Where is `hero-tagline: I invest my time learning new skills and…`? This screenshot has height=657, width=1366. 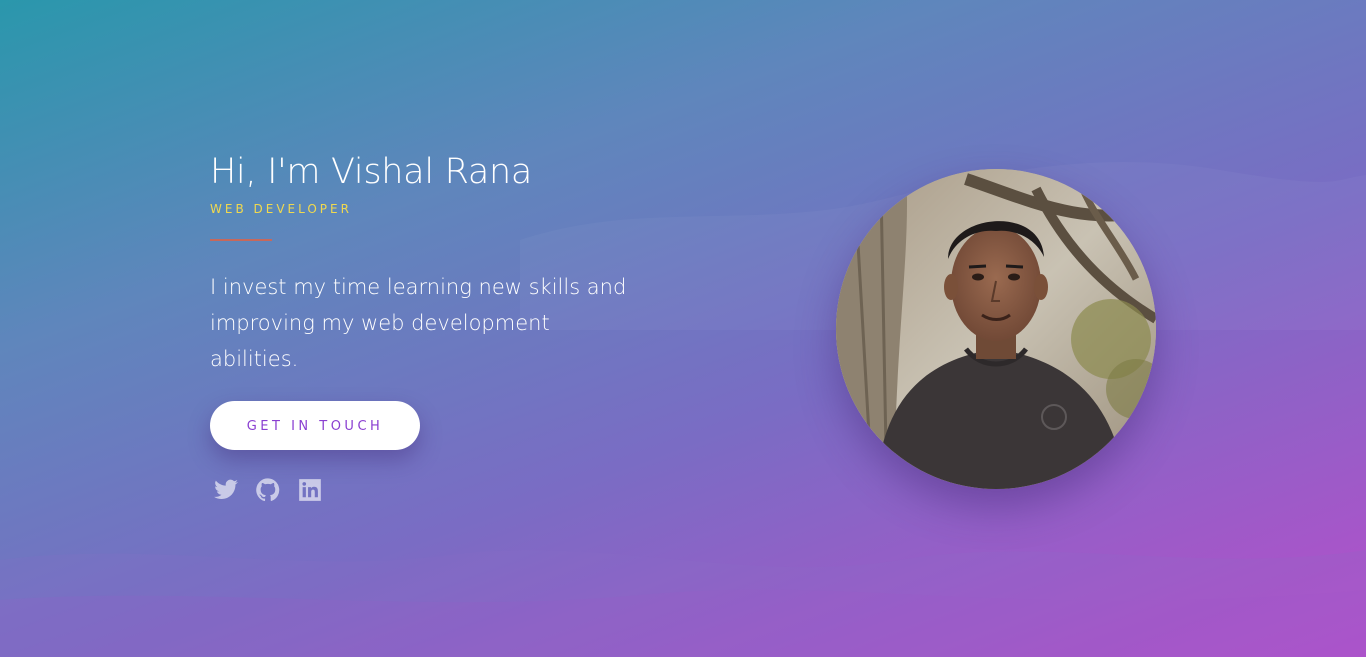
hero-tagline: I invest my time learning new skills and… is located at coordinates (418, 323).